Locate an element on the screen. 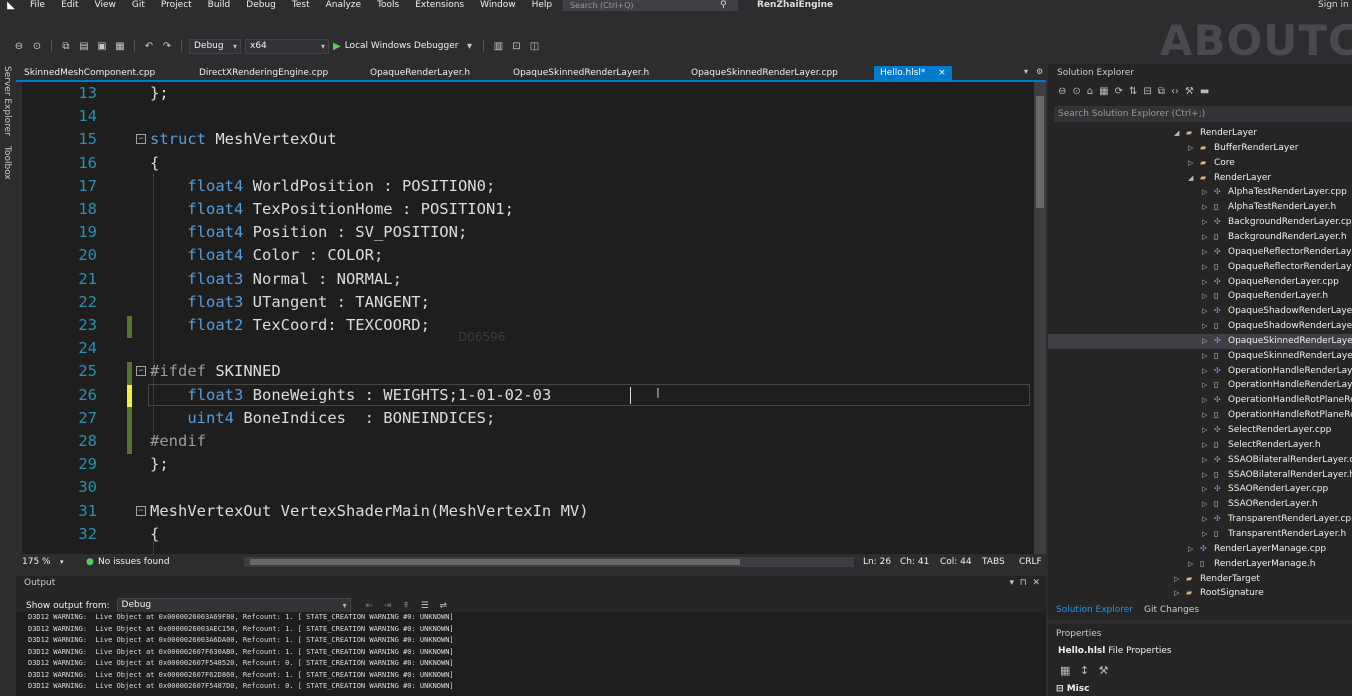  tree-item: ▷ ✣ RenderLayerManage.cpp is located at coordinates (1200, 549).